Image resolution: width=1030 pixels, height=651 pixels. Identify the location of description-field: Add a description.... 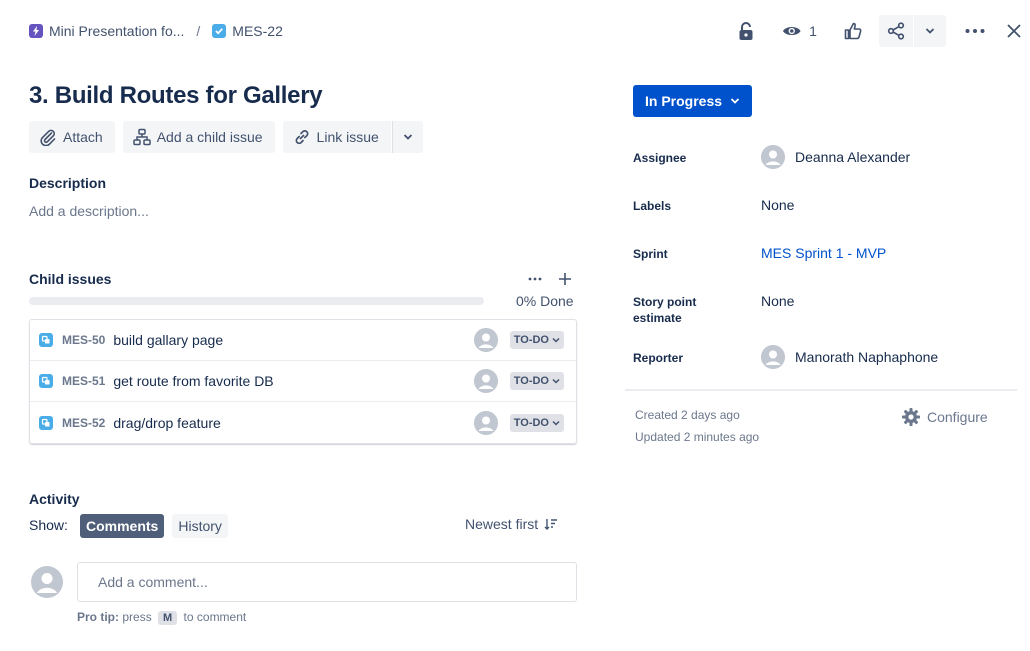
(89, 211).